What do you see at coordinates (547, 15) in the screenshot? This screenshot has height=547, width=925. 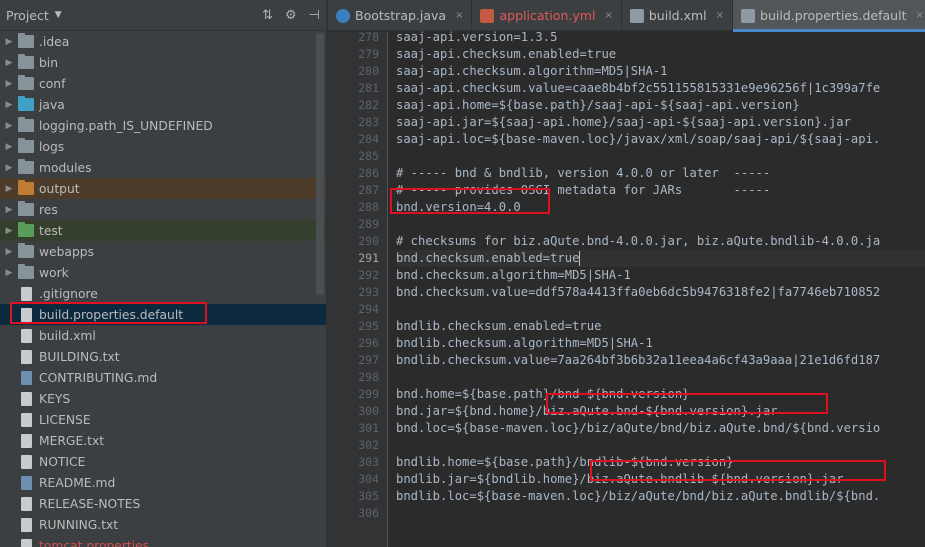 I see `tab-application-yml: application.yml ×` at bounding box center [547, 15].